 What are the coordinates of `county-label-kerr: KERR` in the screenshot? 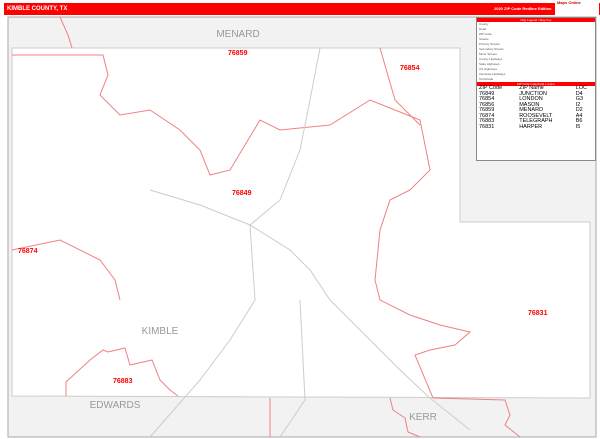 It's located at (423, 417).